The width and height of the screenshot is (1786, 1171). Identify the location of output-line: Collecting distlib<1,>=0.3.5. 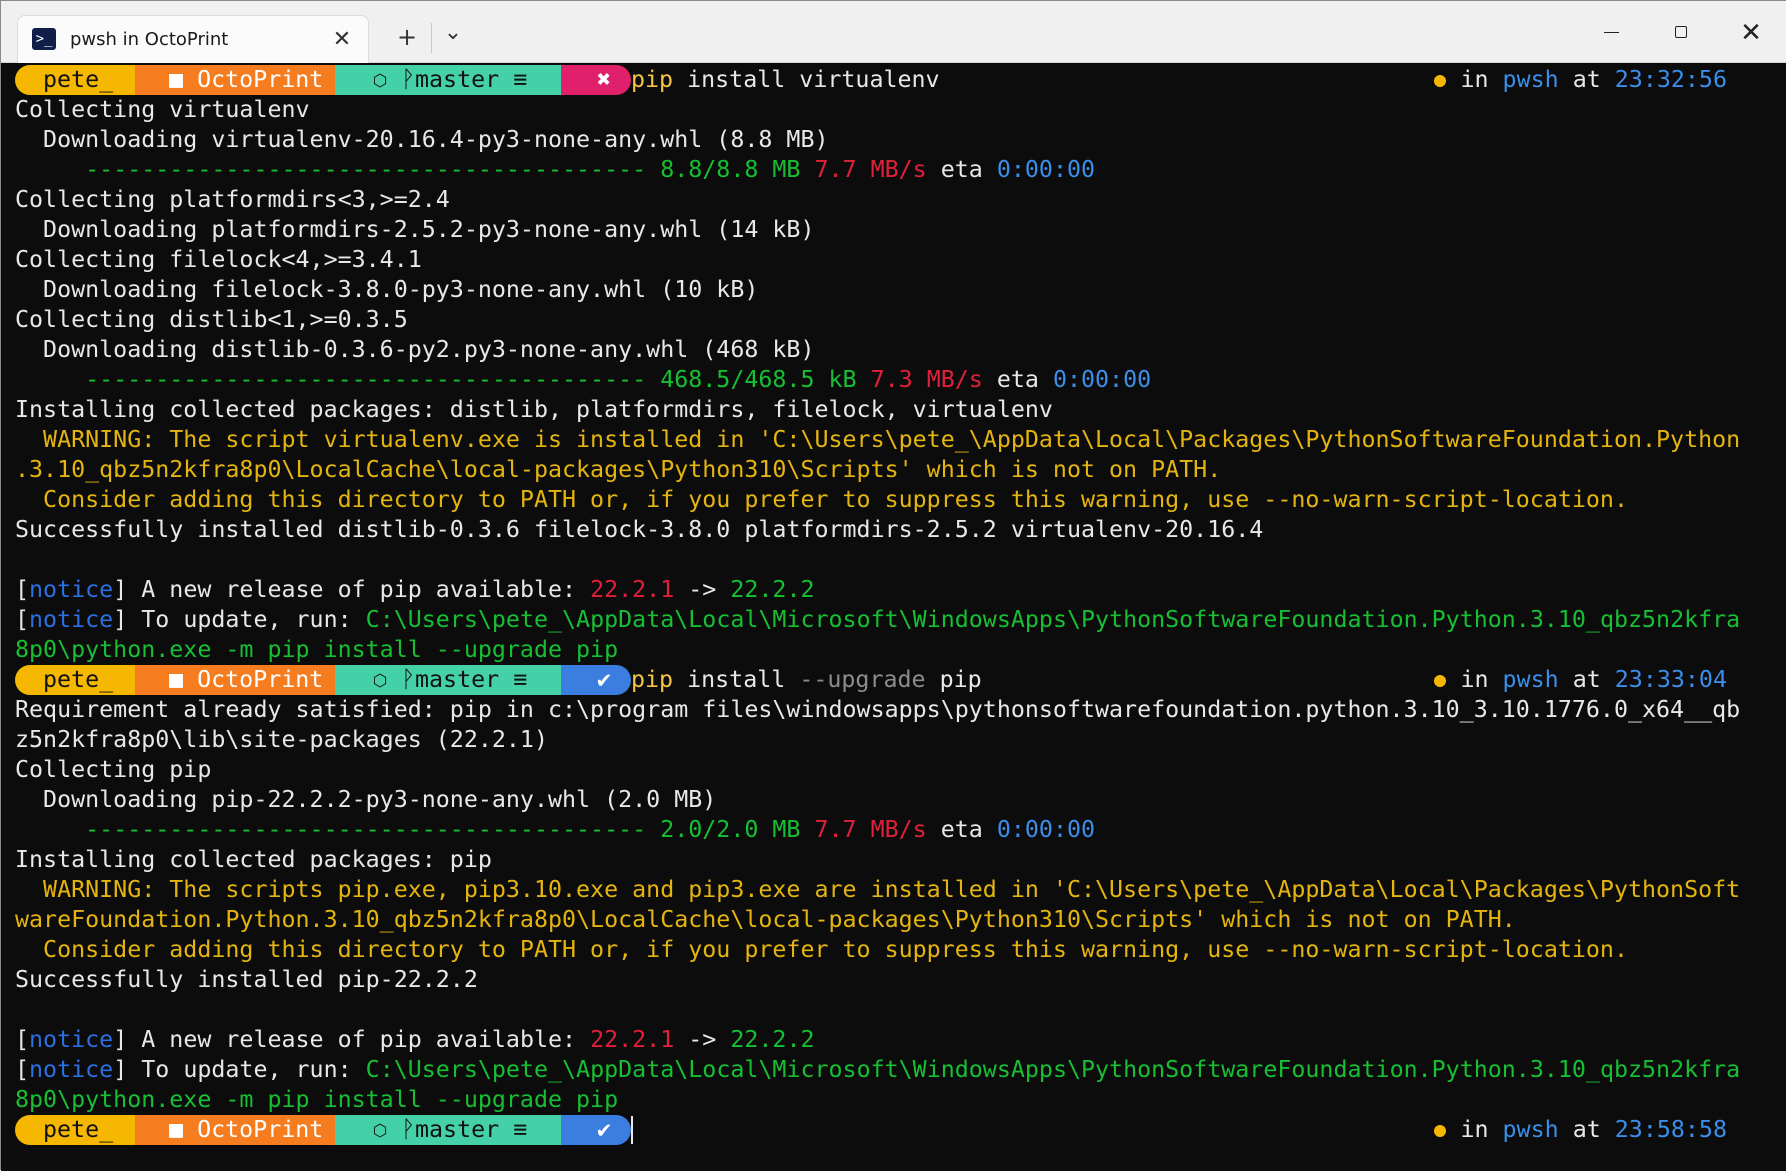
(211, 319).